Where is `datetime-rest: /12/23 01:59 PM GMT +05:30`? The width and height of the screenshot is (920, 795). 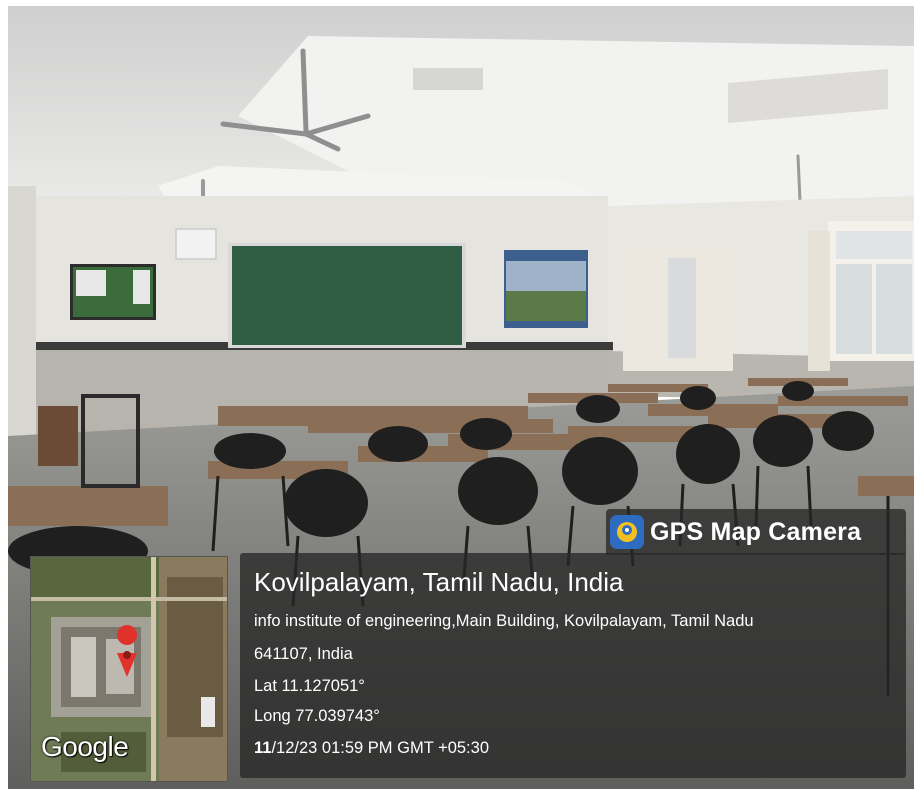
datetime-rest: /12/23 01:59 PM GMT +05:30 is located at coordinates (380, 748).